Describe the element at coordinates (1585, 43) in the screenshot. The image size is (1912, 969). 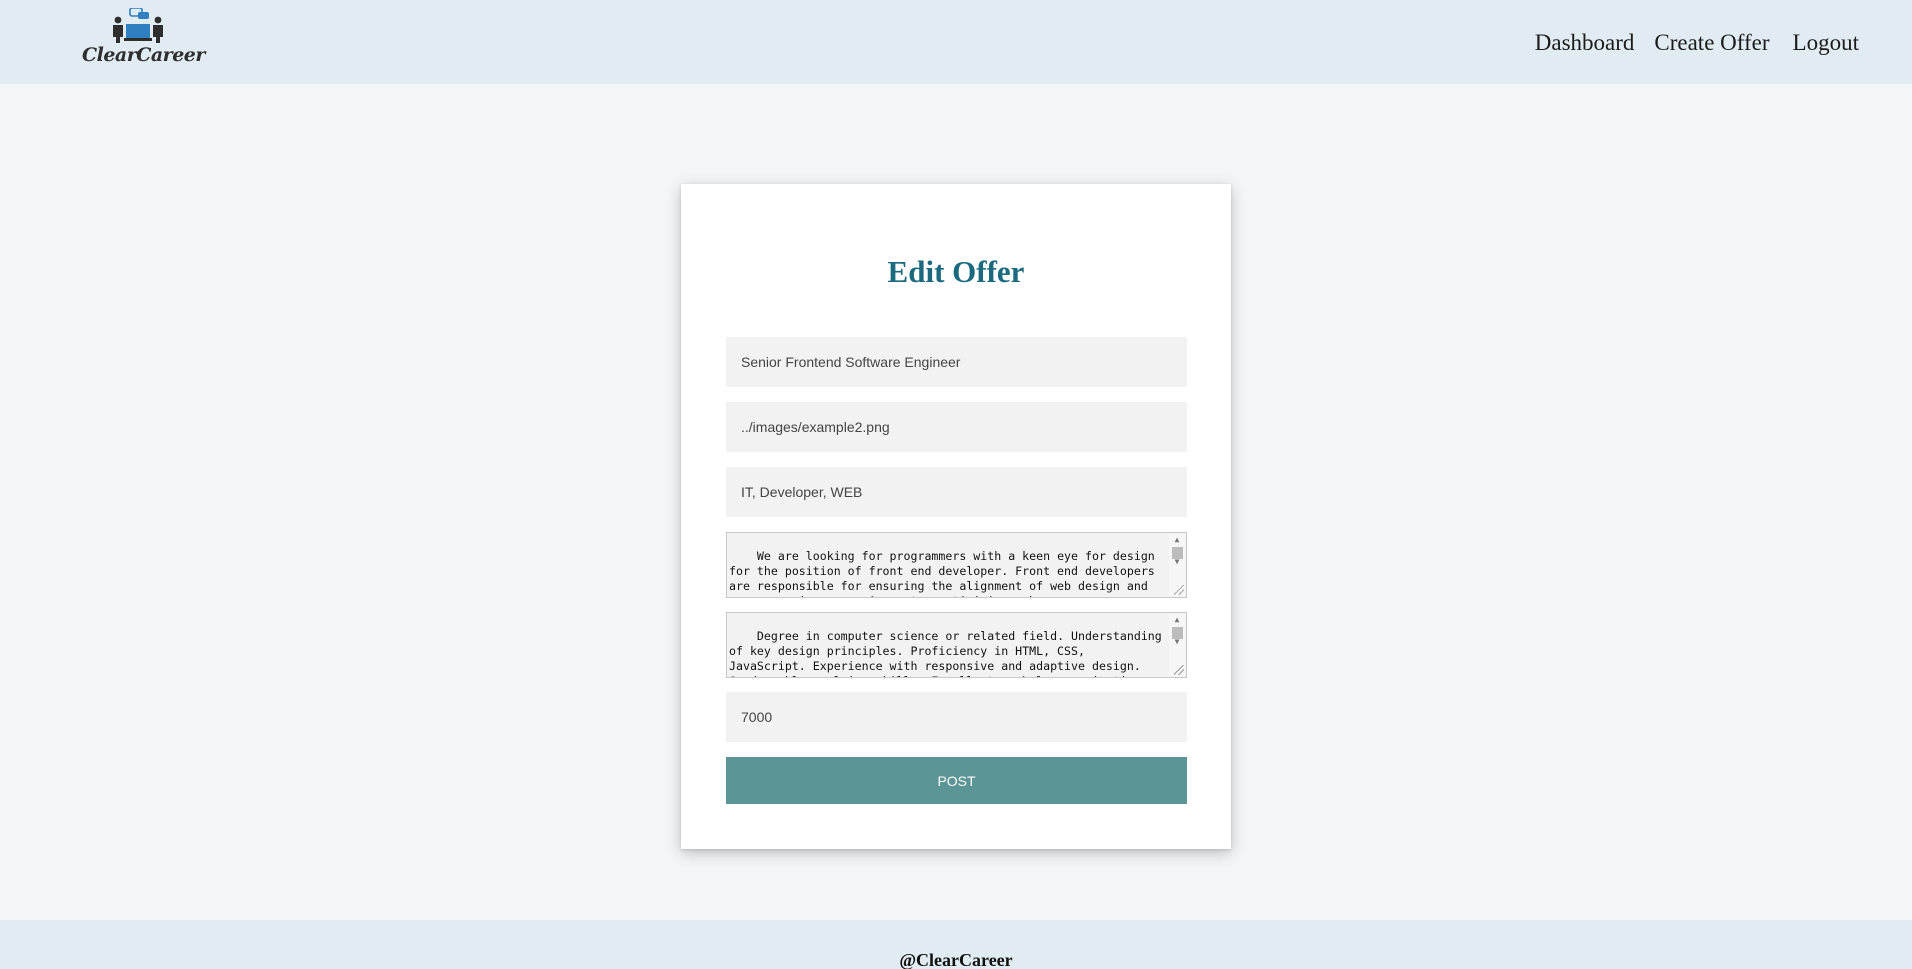
I see `nav-dashboard: Dashboard` at that location.